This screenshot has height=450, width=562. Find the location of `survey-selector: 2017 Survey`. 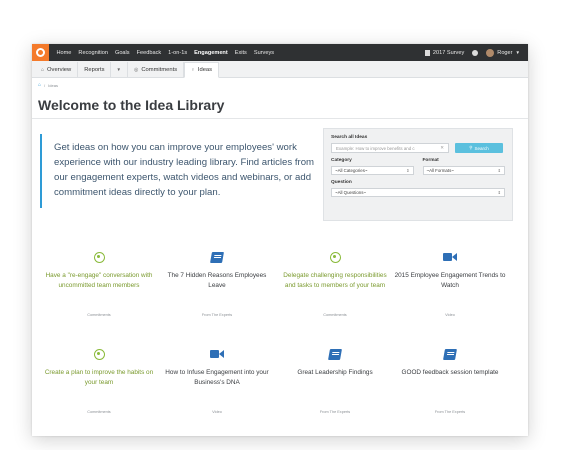

survey-selector: 2017 Survey is located at coordinates (444, 52).